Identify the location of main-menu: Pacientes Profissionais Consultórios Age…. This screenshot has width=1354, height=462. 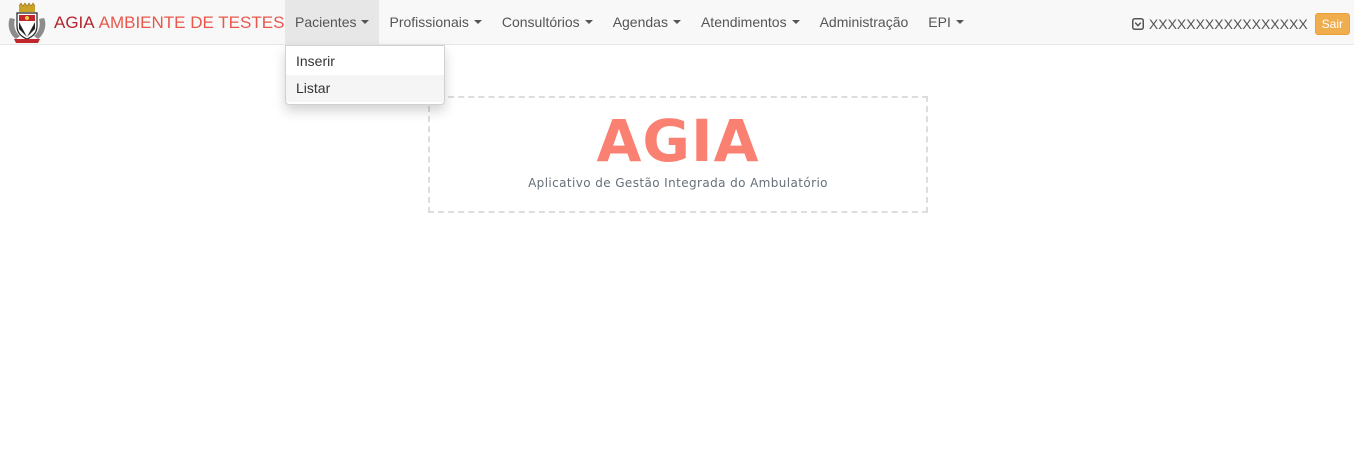
(629, 22).